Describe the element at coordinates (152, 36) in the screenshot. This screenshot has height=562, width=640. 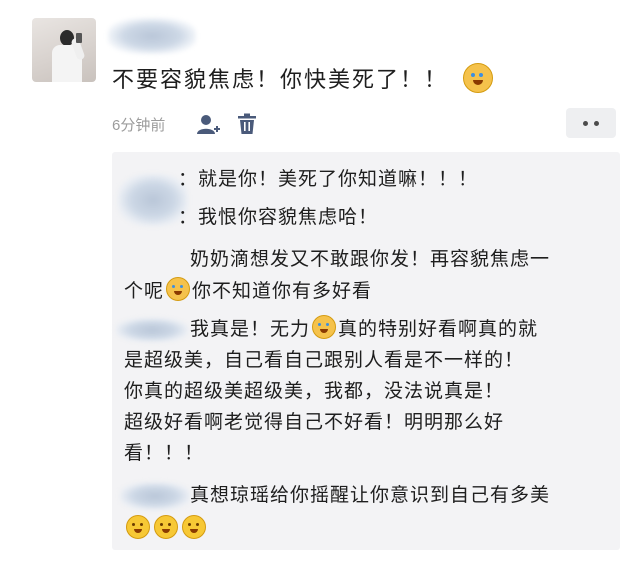
I see `username-redacted` at that location.